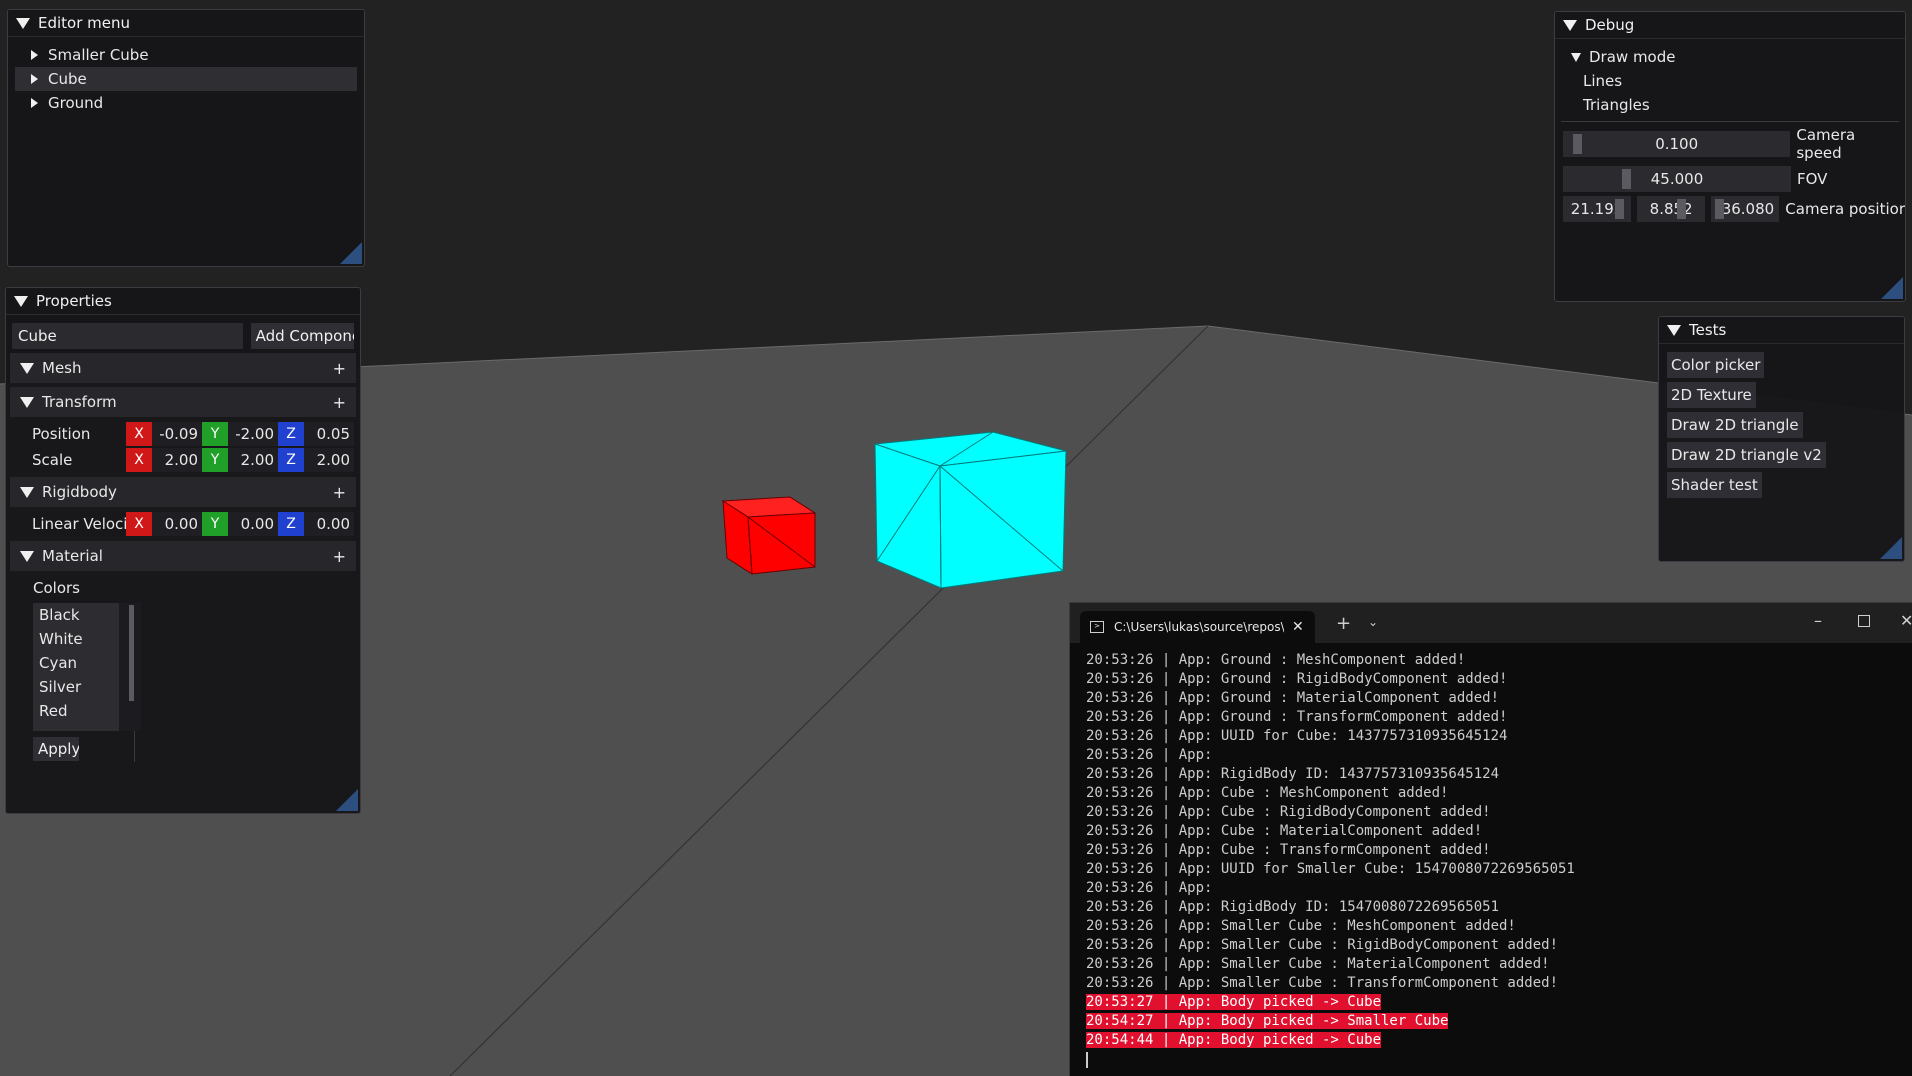  Describe the element at coordinates (186, 79) in the screenshot. I see `tree-item-cube: Cube` at that location.